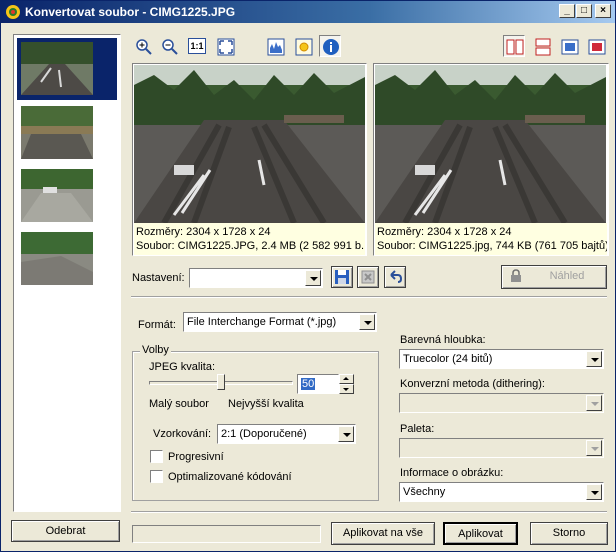 This screenshot has width=616, height=552. I want to click on spin-down-button, so click(346, 389).